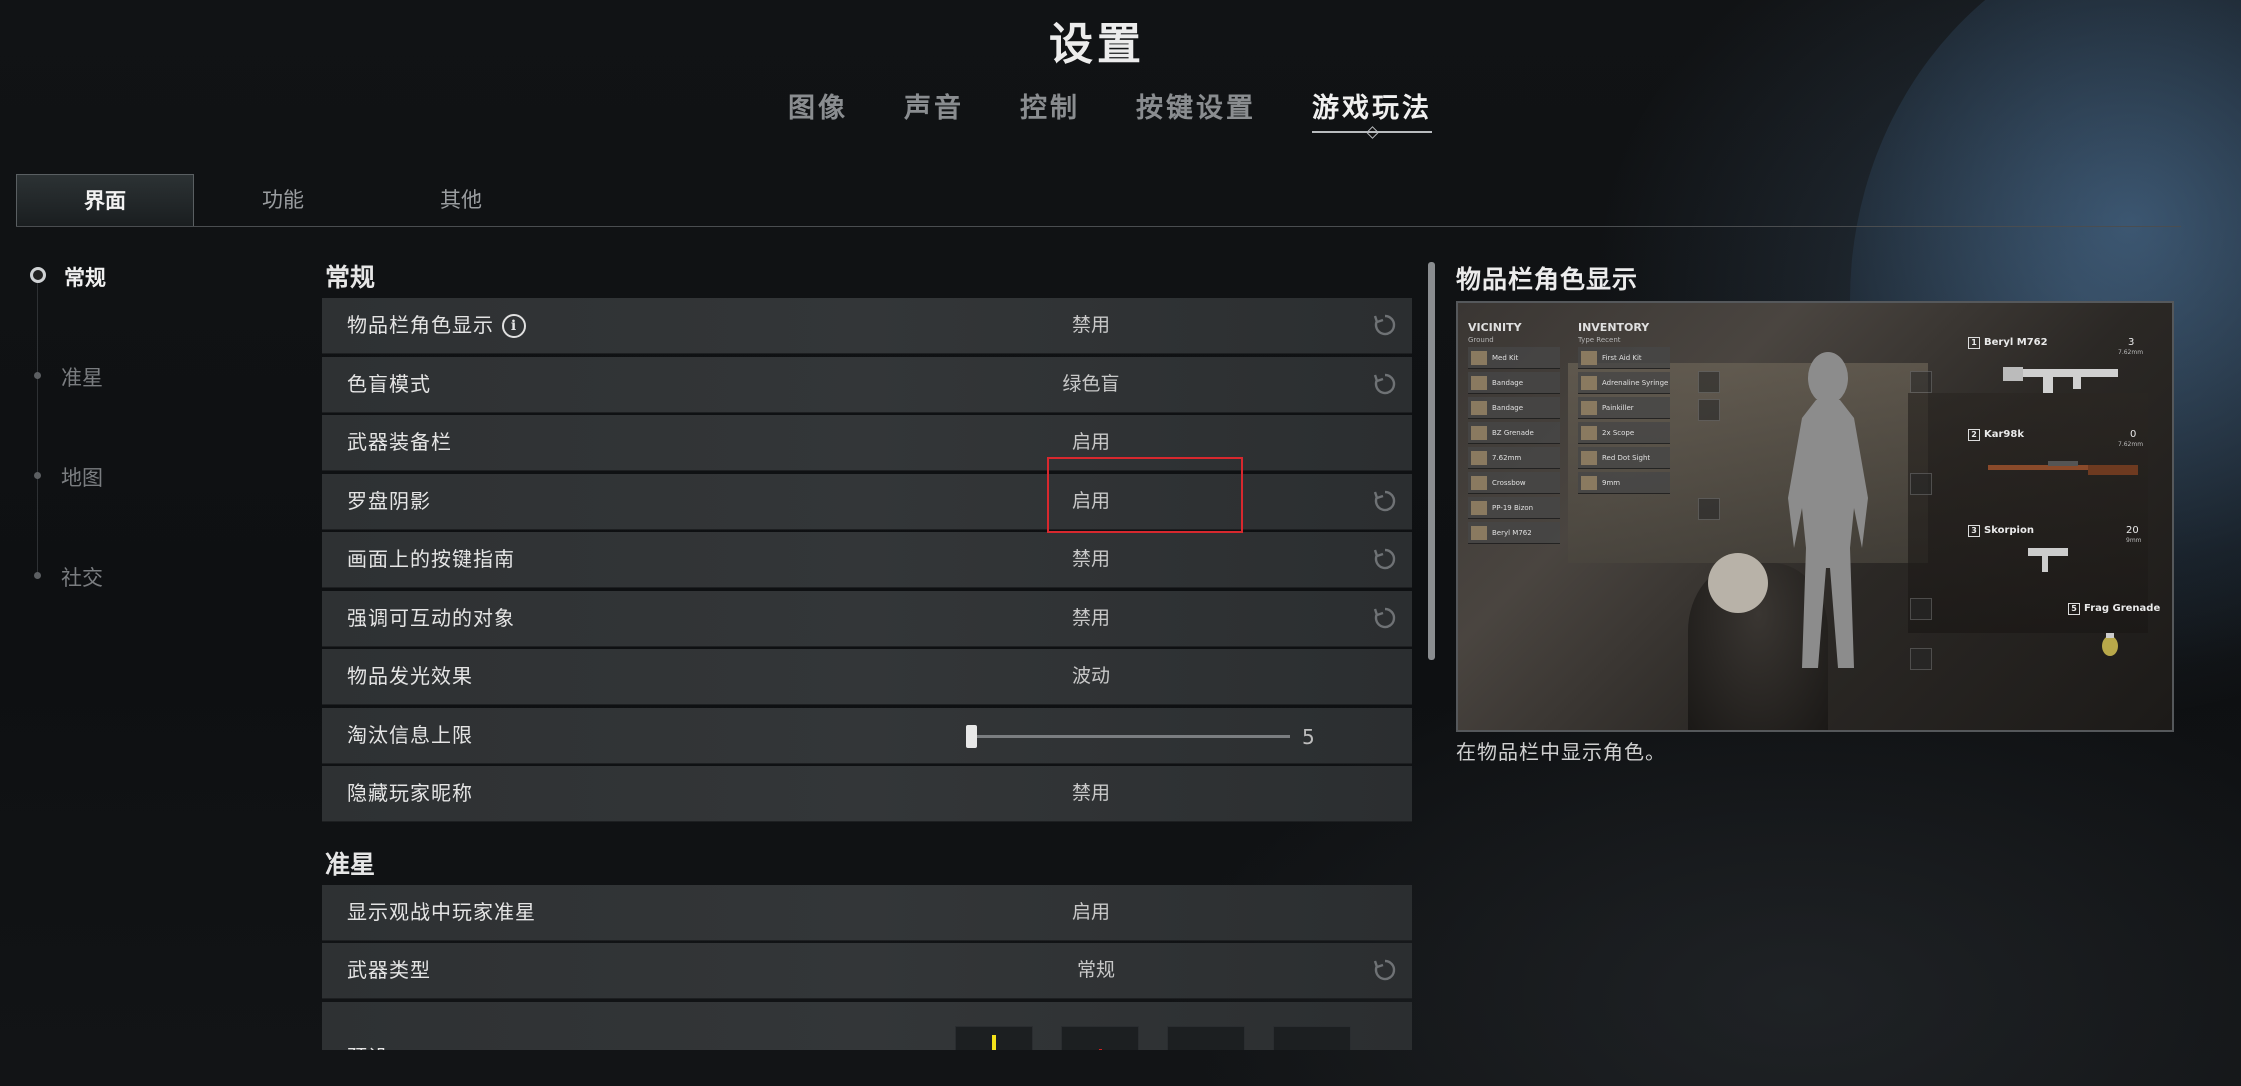  I want to click on tab-keybindings: 按键设置, so click(1196, 110).